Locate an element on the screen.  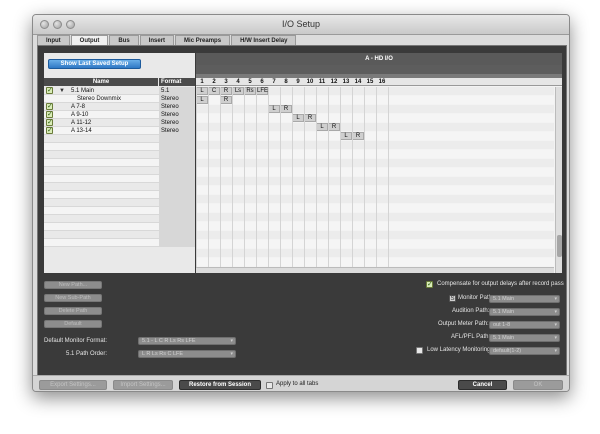
path-row: A 11-12 Stereo is located at coordinates (119, 122).